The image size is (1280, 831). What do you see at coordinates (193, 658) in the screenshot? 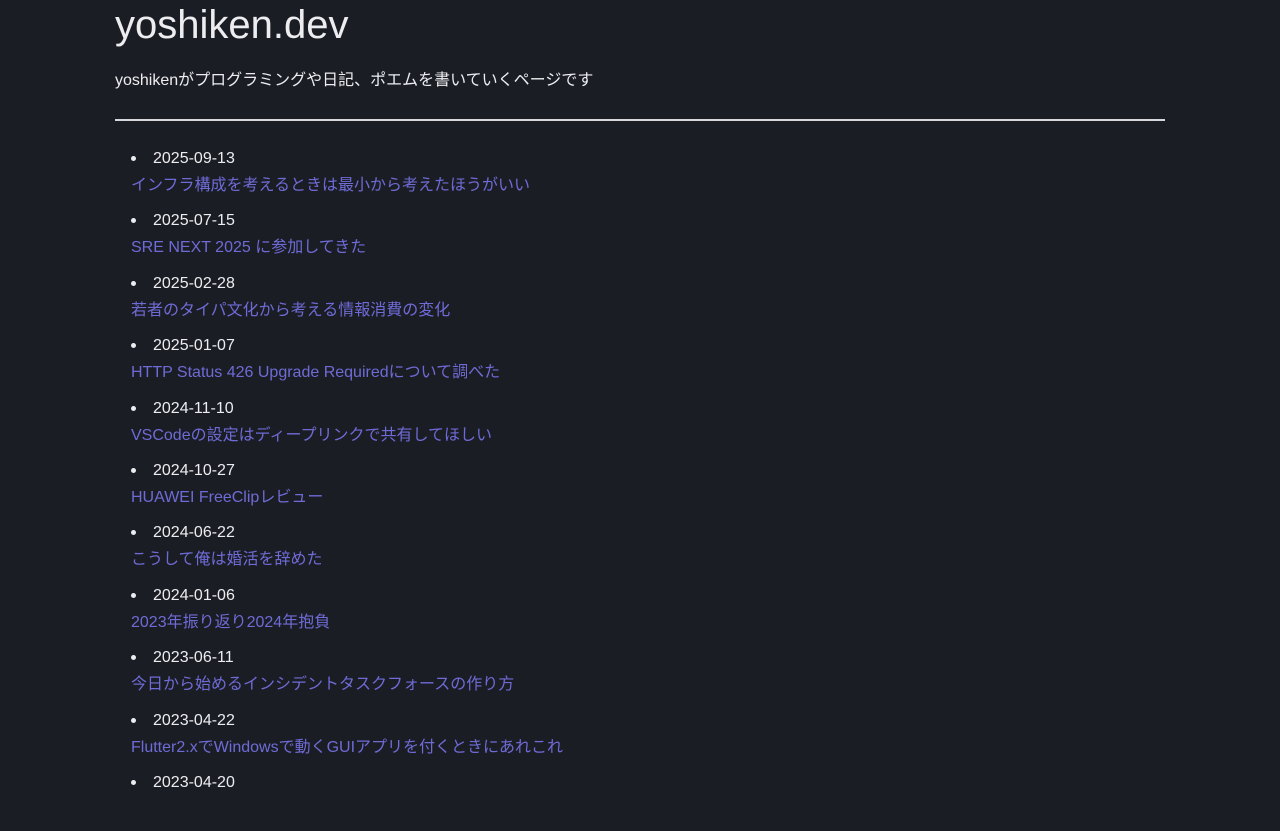
I see `post-date: 2023-06-11` at bounding box center [193, 658].